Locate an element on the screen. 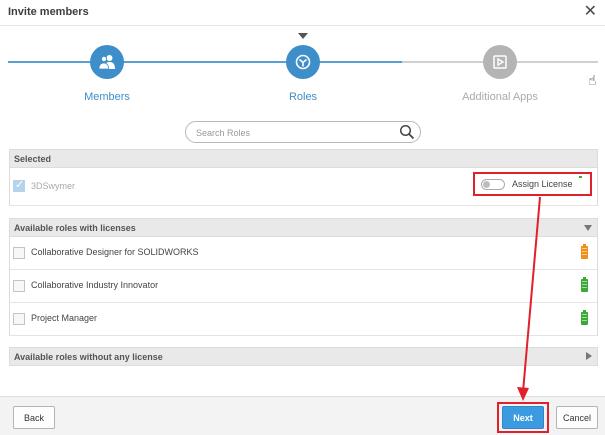  dialog-footer: Back Next Cancel is located at coordinates (302, 415).